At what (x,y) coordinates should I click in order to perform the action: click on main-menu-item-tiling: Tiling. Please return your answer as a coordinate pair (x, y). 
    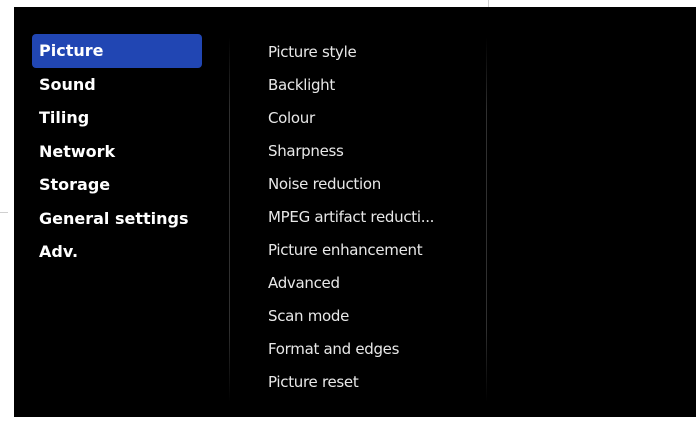
    Looking at the image, I should click on (117, 118).